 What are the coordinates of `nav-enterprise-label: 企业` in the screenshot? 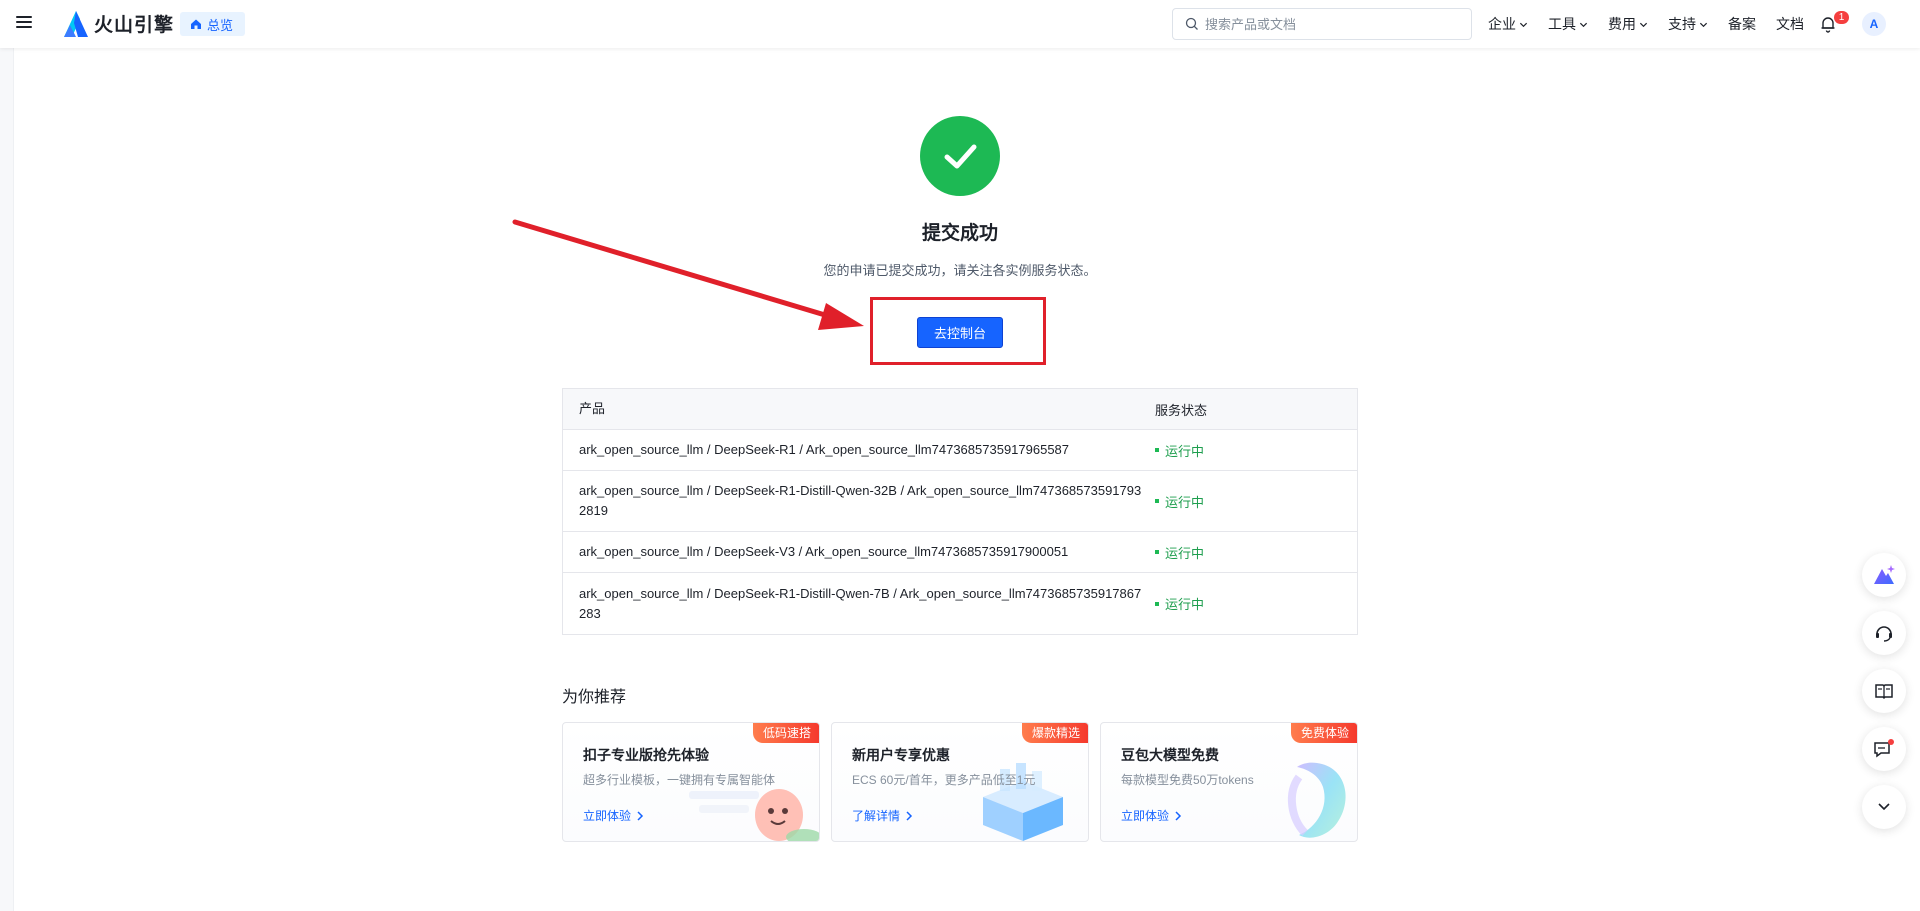 It's located at (1502, 24).